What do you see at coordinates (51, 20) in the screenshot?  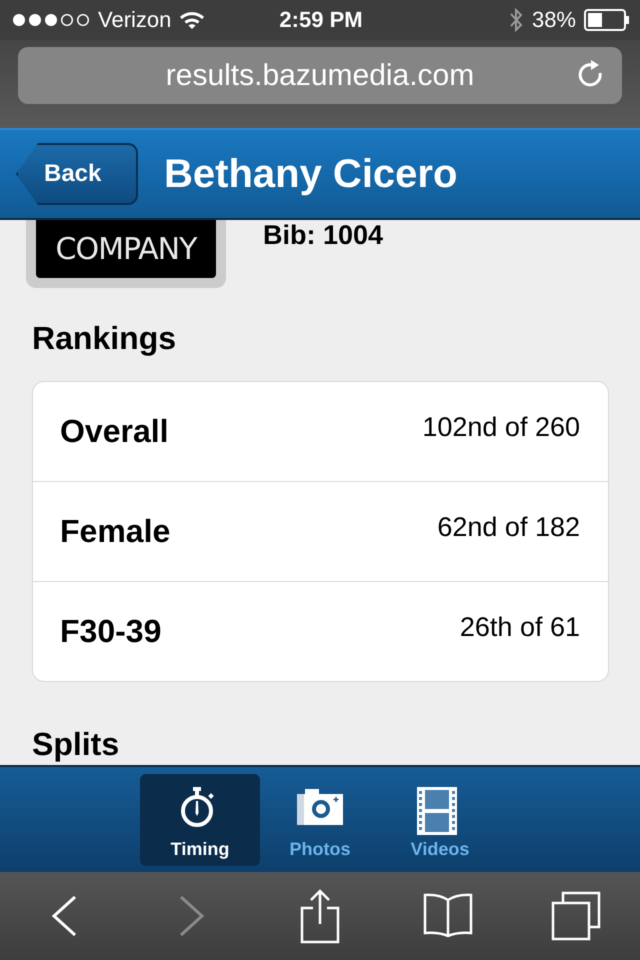 I see `signal-icon` at bounding box center [51, 20].